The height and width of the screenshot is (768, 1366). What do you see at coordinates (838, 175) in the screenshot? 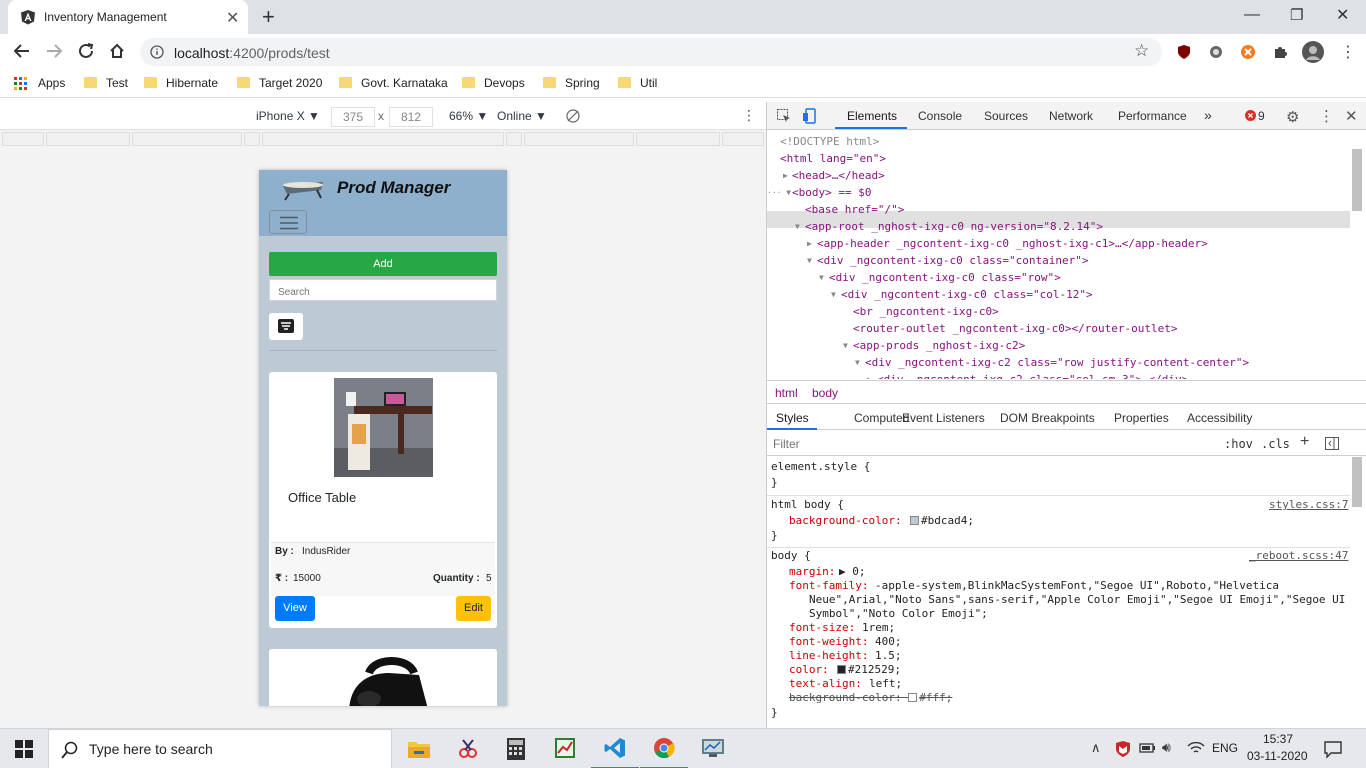
I see `dom-node: <head>…</head>` at bounding box center [838, 175].